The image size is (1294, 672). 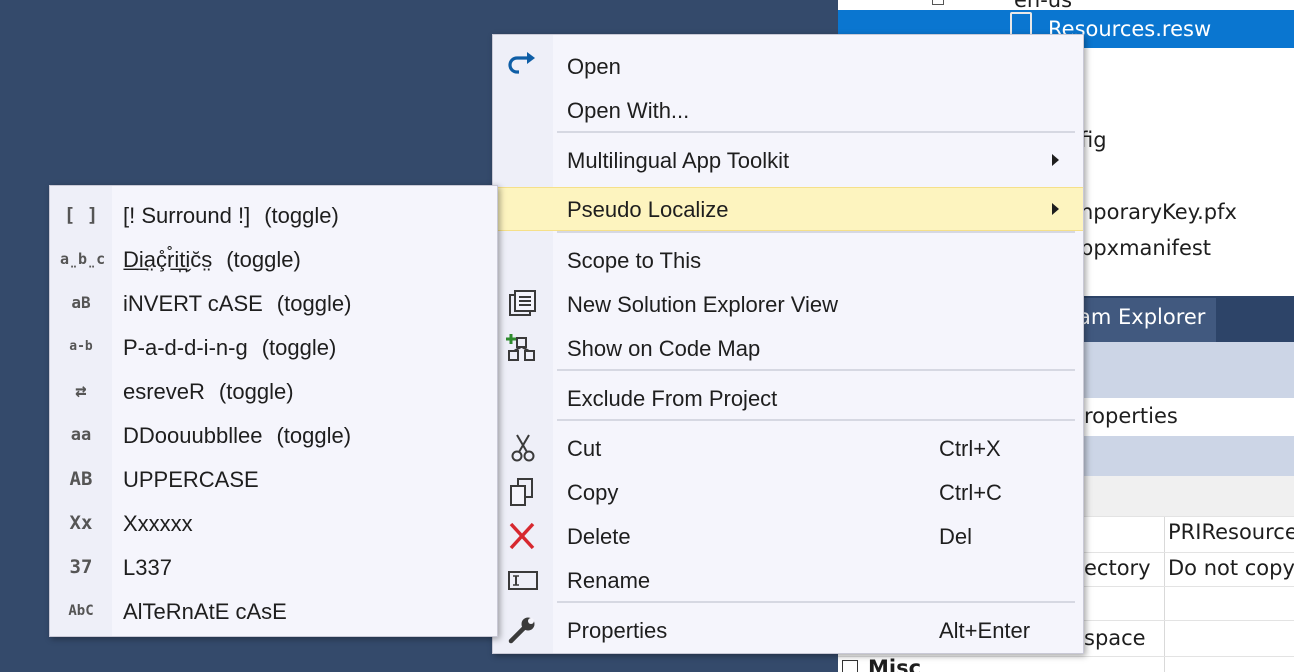 I want to click on menu-item-label: Copy, so click(x=593, y=492).